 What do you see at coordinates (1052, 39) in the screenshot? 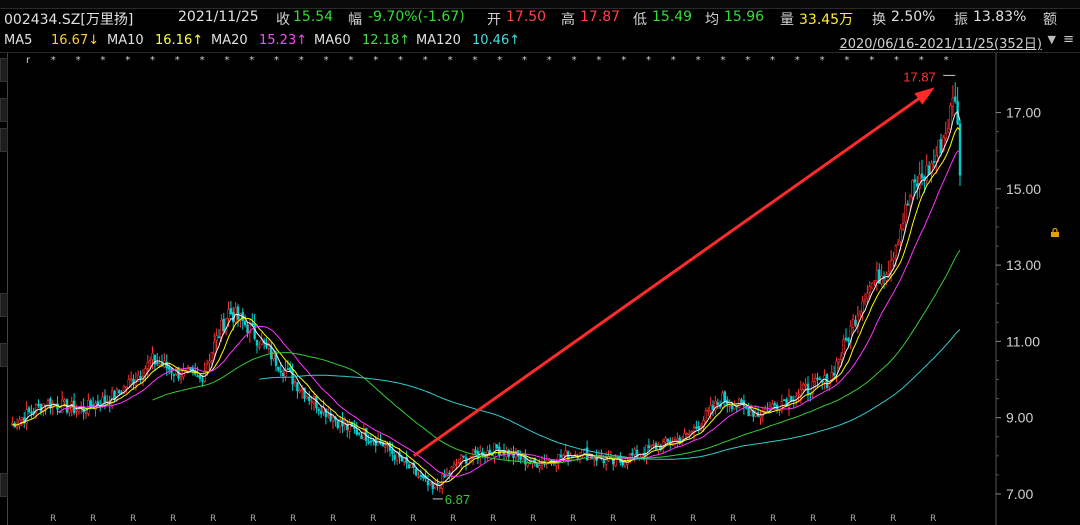
I see `triangle-down-icon: ▼` at bounding box center [1052, 39].